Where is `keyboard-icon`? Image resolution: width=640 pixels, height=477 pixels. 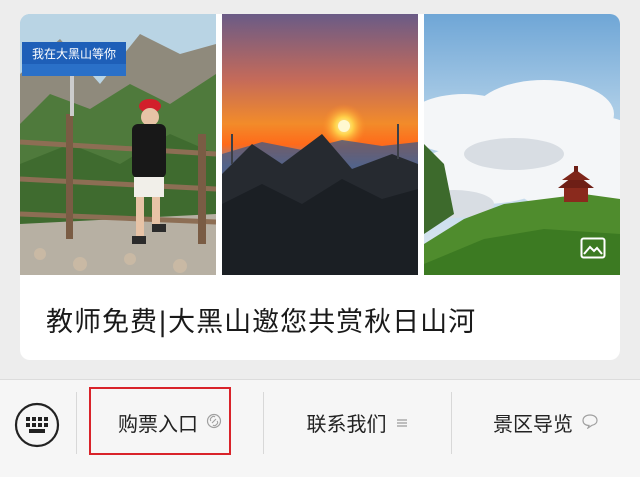 keyboard-icon is located at coordinates (37, 425).